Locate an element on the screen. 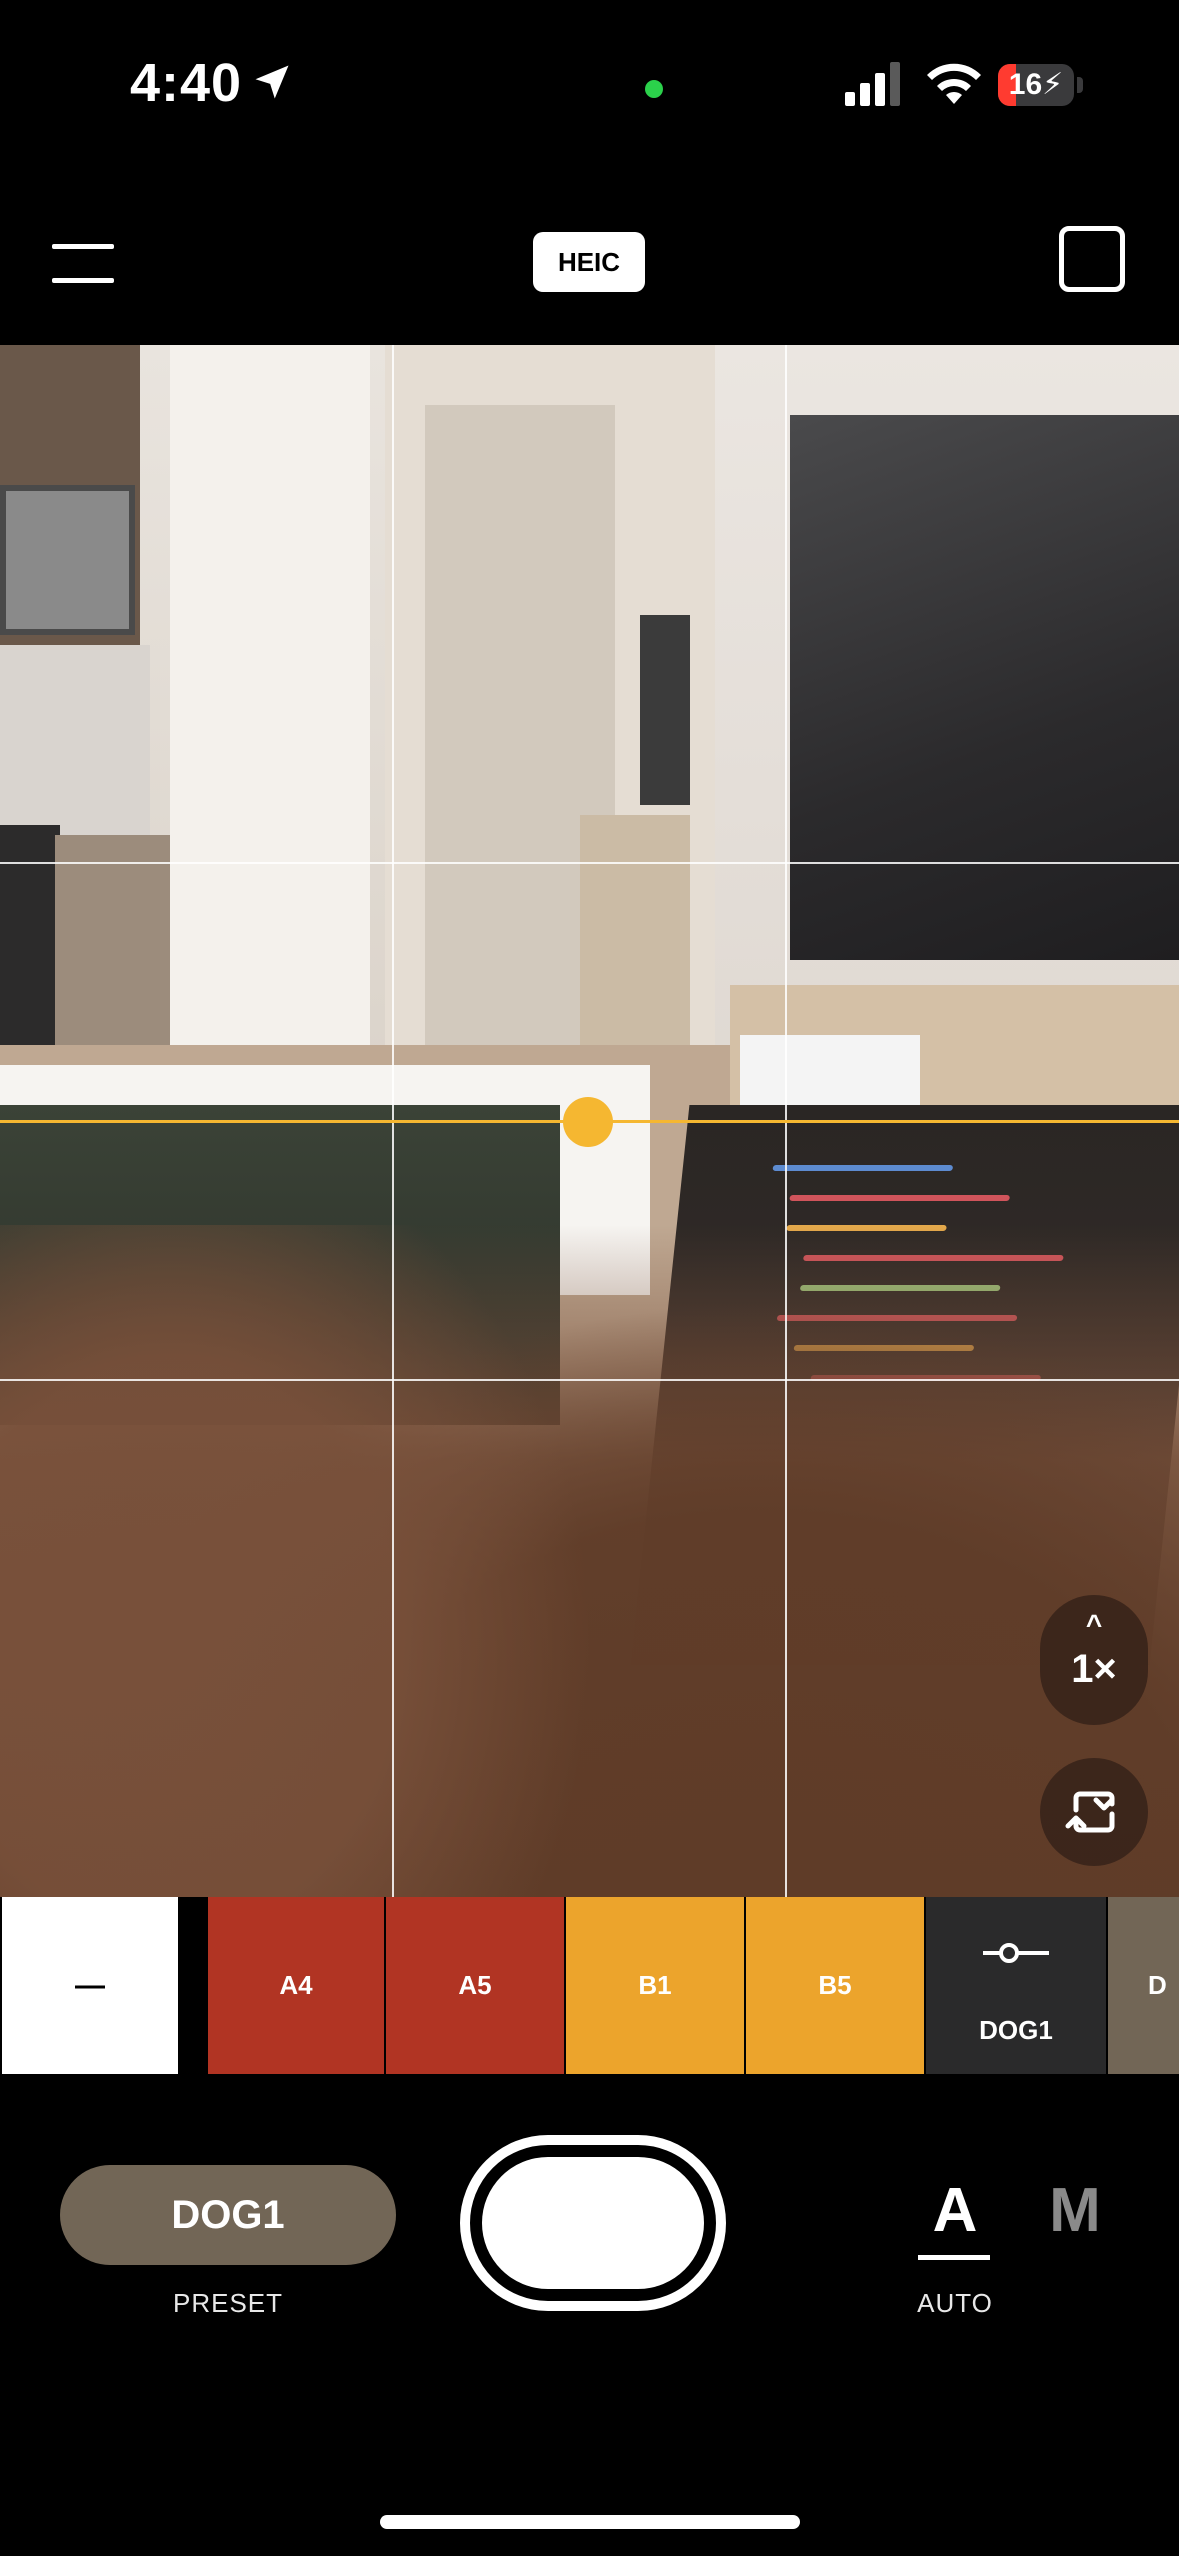 Image resolution: width=1179 pixels, height=2556 pixels. charging-bolt-icon: ⚡ is located at coordinates (1053, 84).